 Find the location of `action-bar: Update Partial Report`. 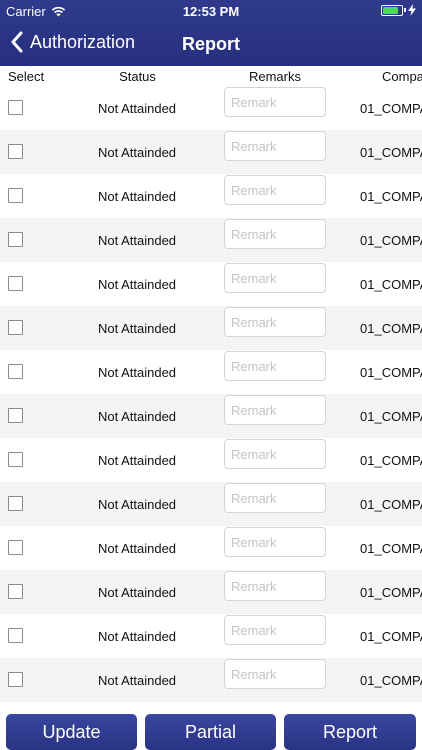

action-bar: Update Partial Report is located at coordinates (211, 732).